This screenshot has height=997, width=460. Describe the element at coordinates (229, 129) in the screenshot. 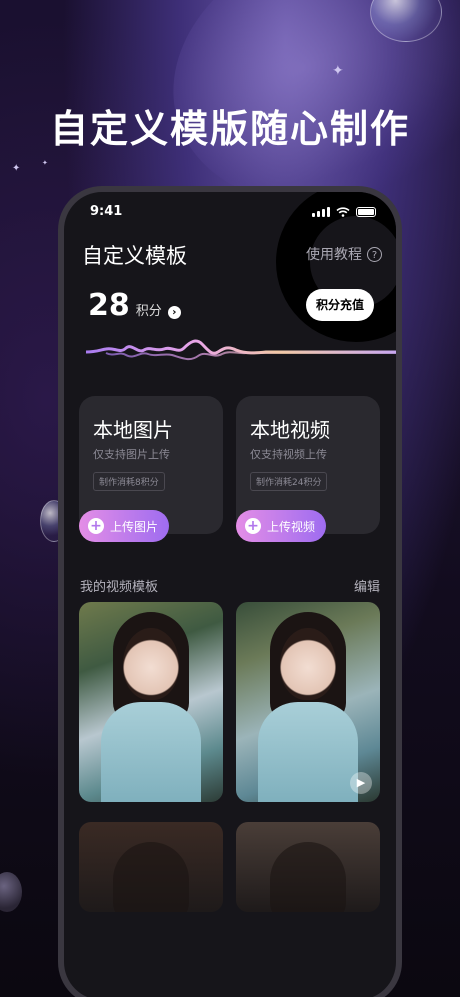

I see `promo-headline: 自定义模版随心制作` at that location.